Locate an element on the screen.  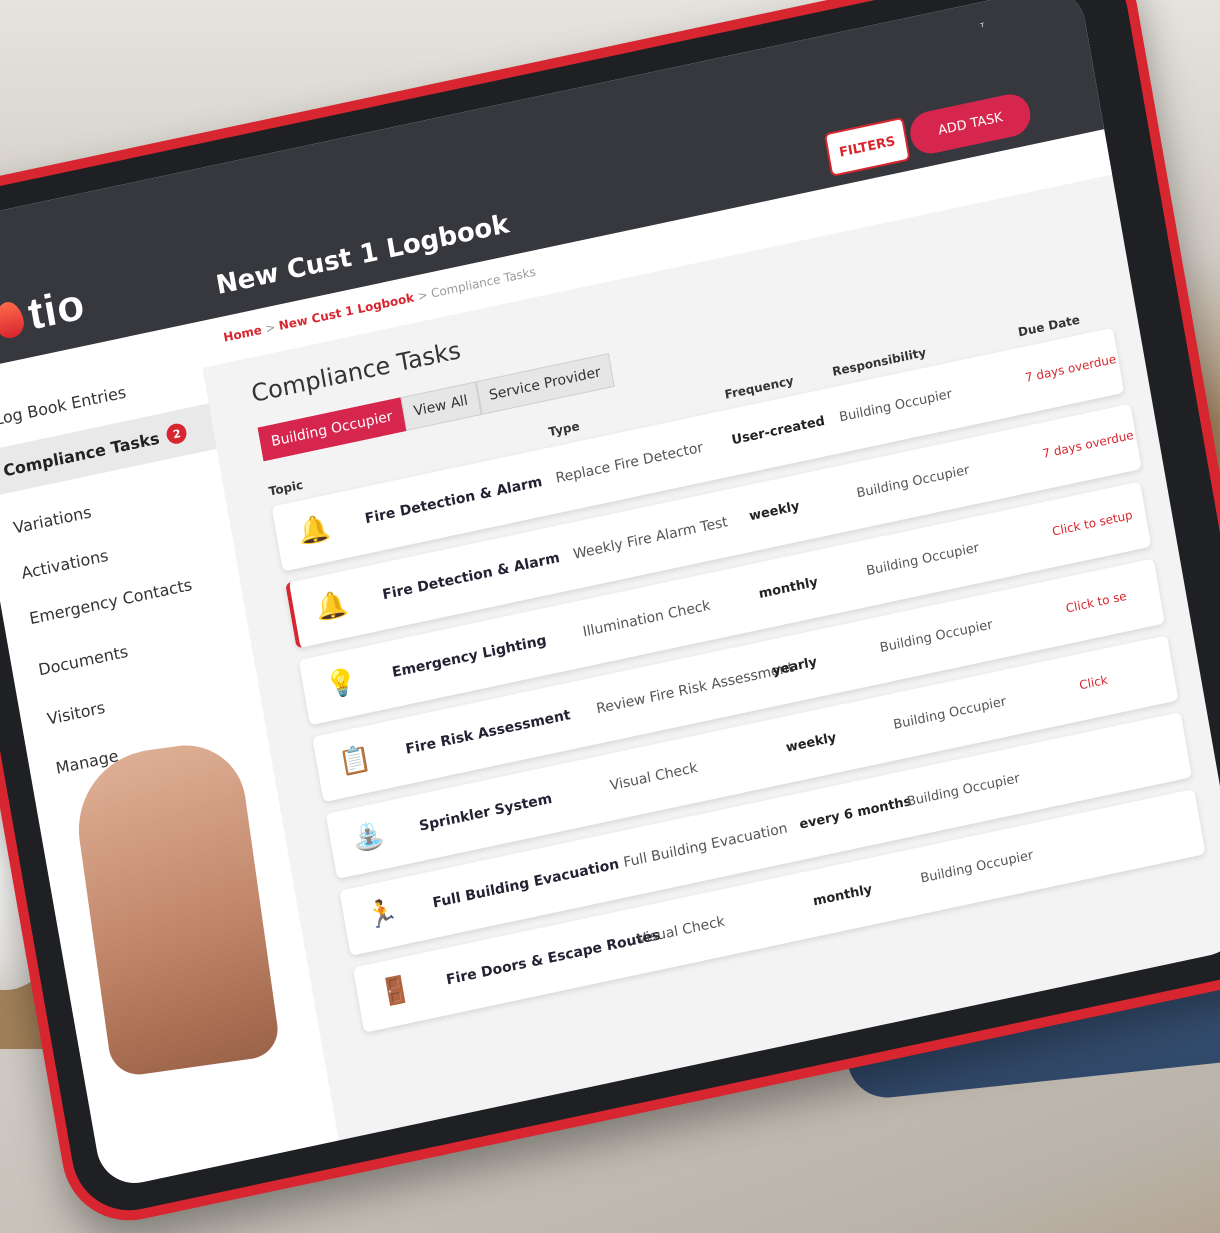
sidebar-item-label: Visitors is located at coordinates (76, 713).